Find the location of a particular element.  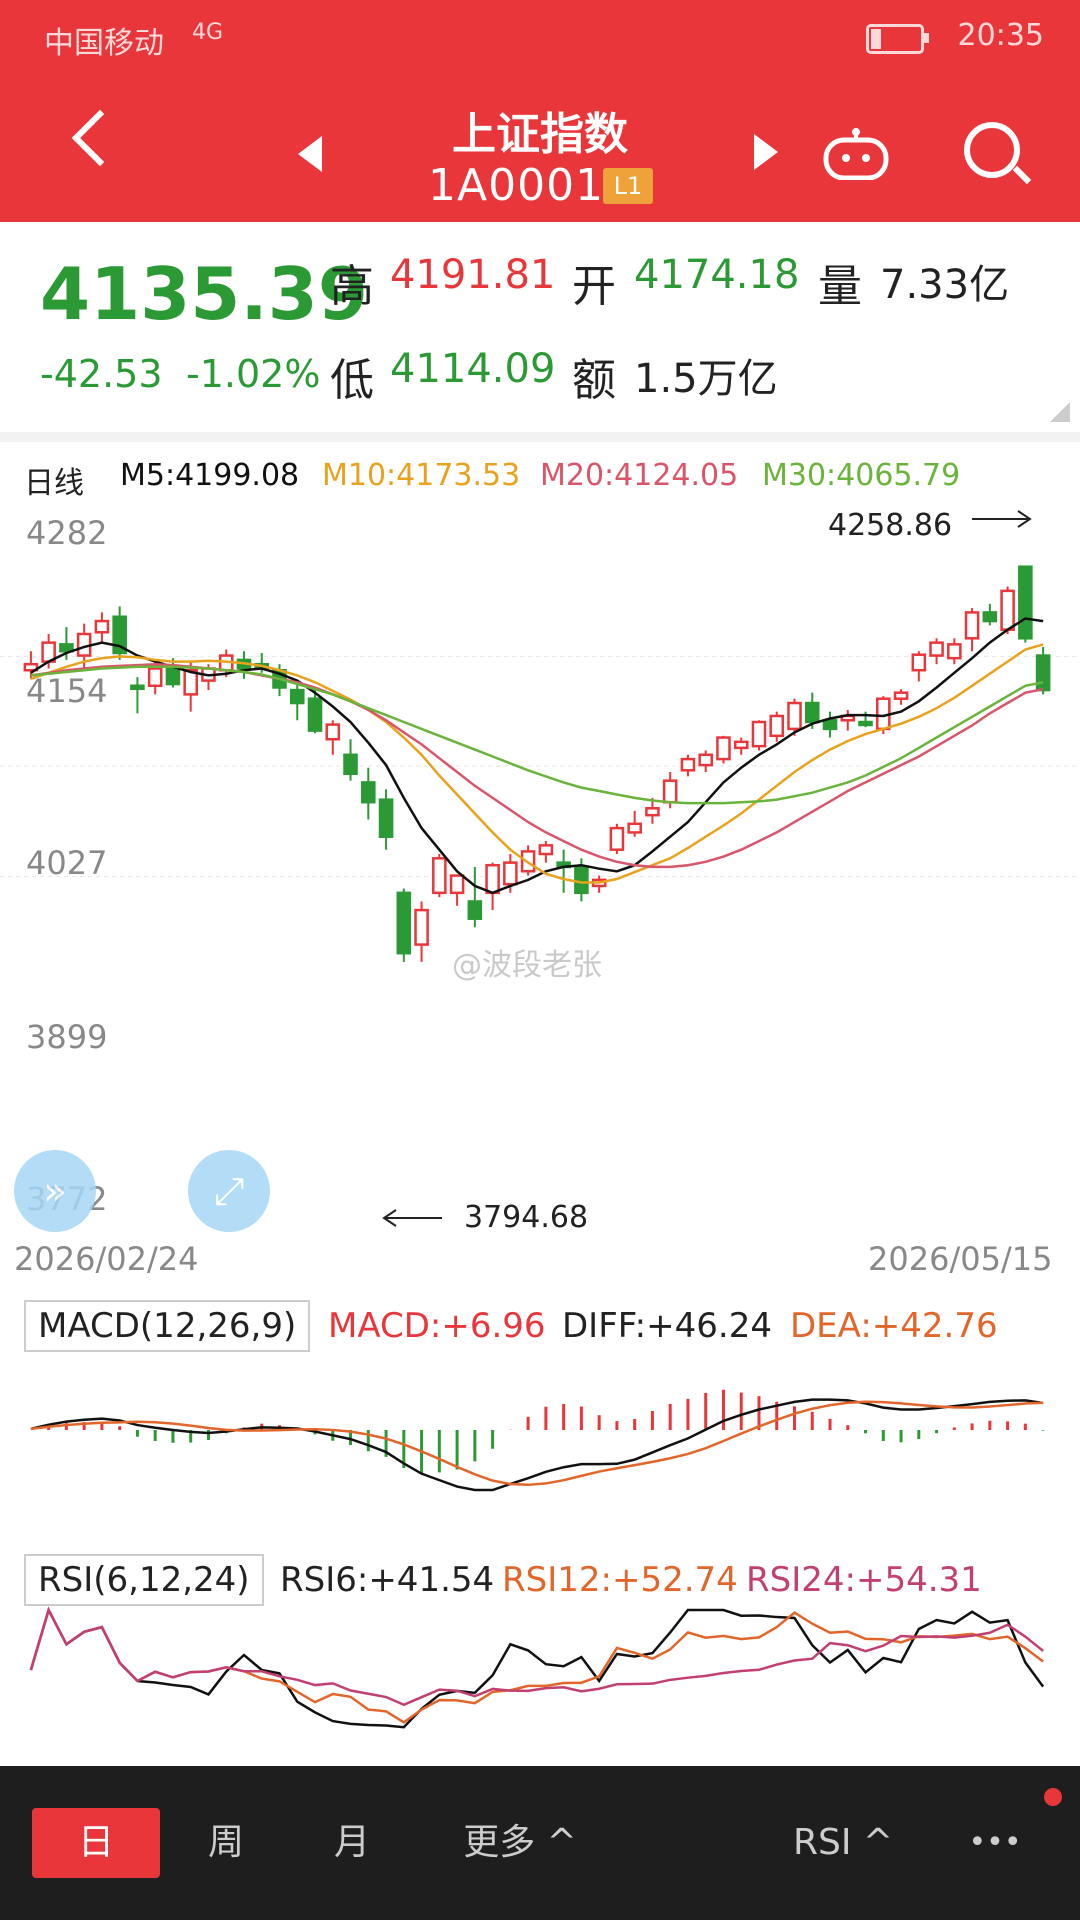

y-tick-3899: 3899 is located at coordinates (67, 1037).